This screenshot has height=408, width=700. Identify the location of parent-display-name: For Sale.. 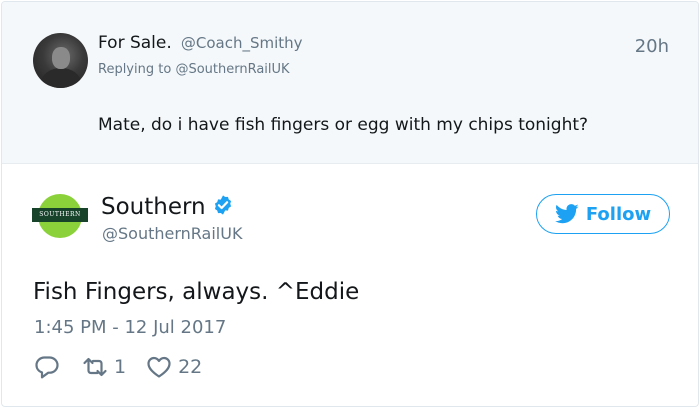
(135, 43).